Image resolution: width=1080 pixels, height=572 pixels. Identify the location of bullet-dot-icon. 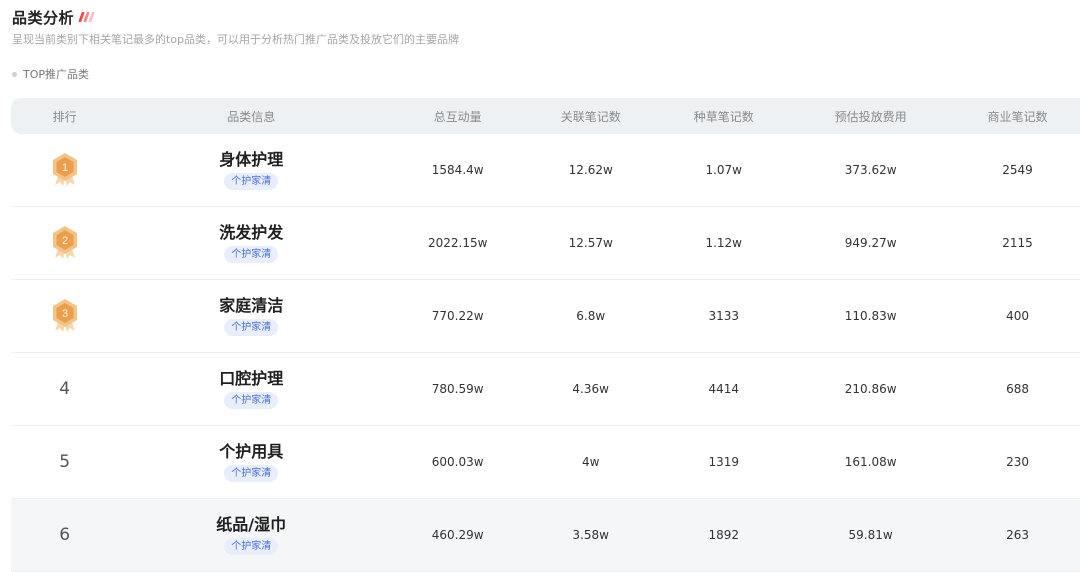
(14, 74).